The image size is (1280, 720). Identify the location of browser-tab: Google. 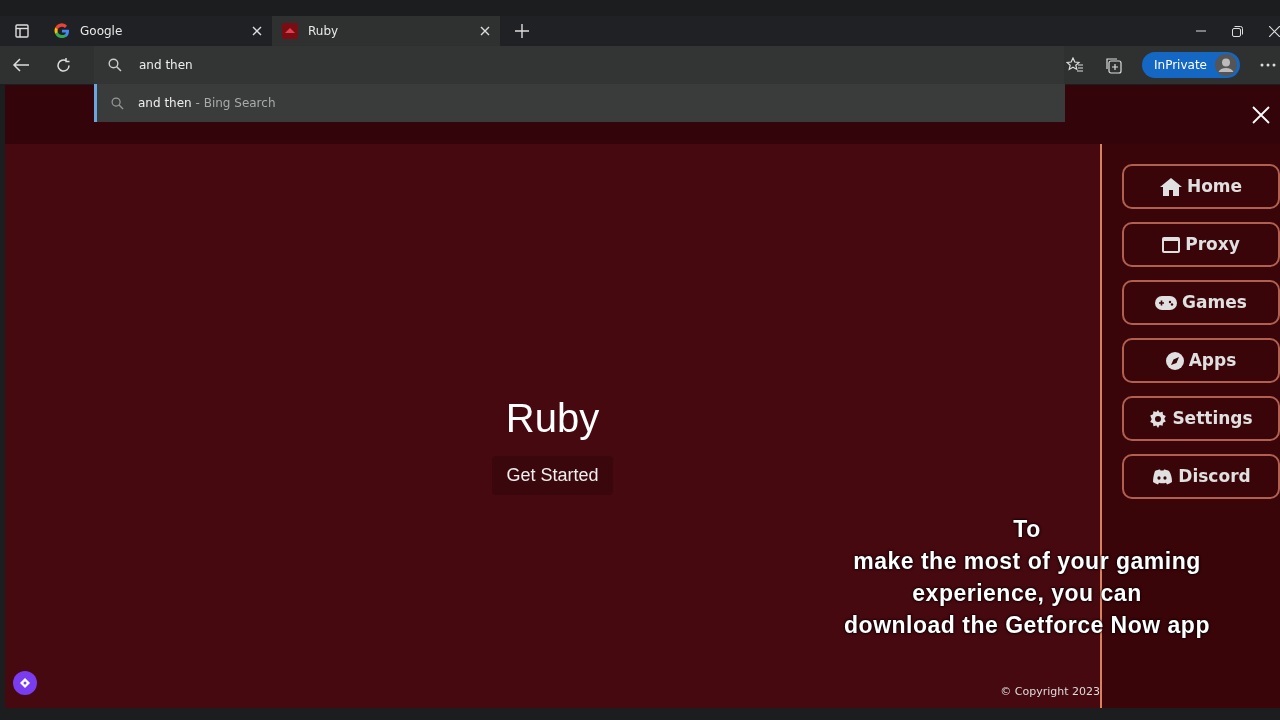
(158, 31).